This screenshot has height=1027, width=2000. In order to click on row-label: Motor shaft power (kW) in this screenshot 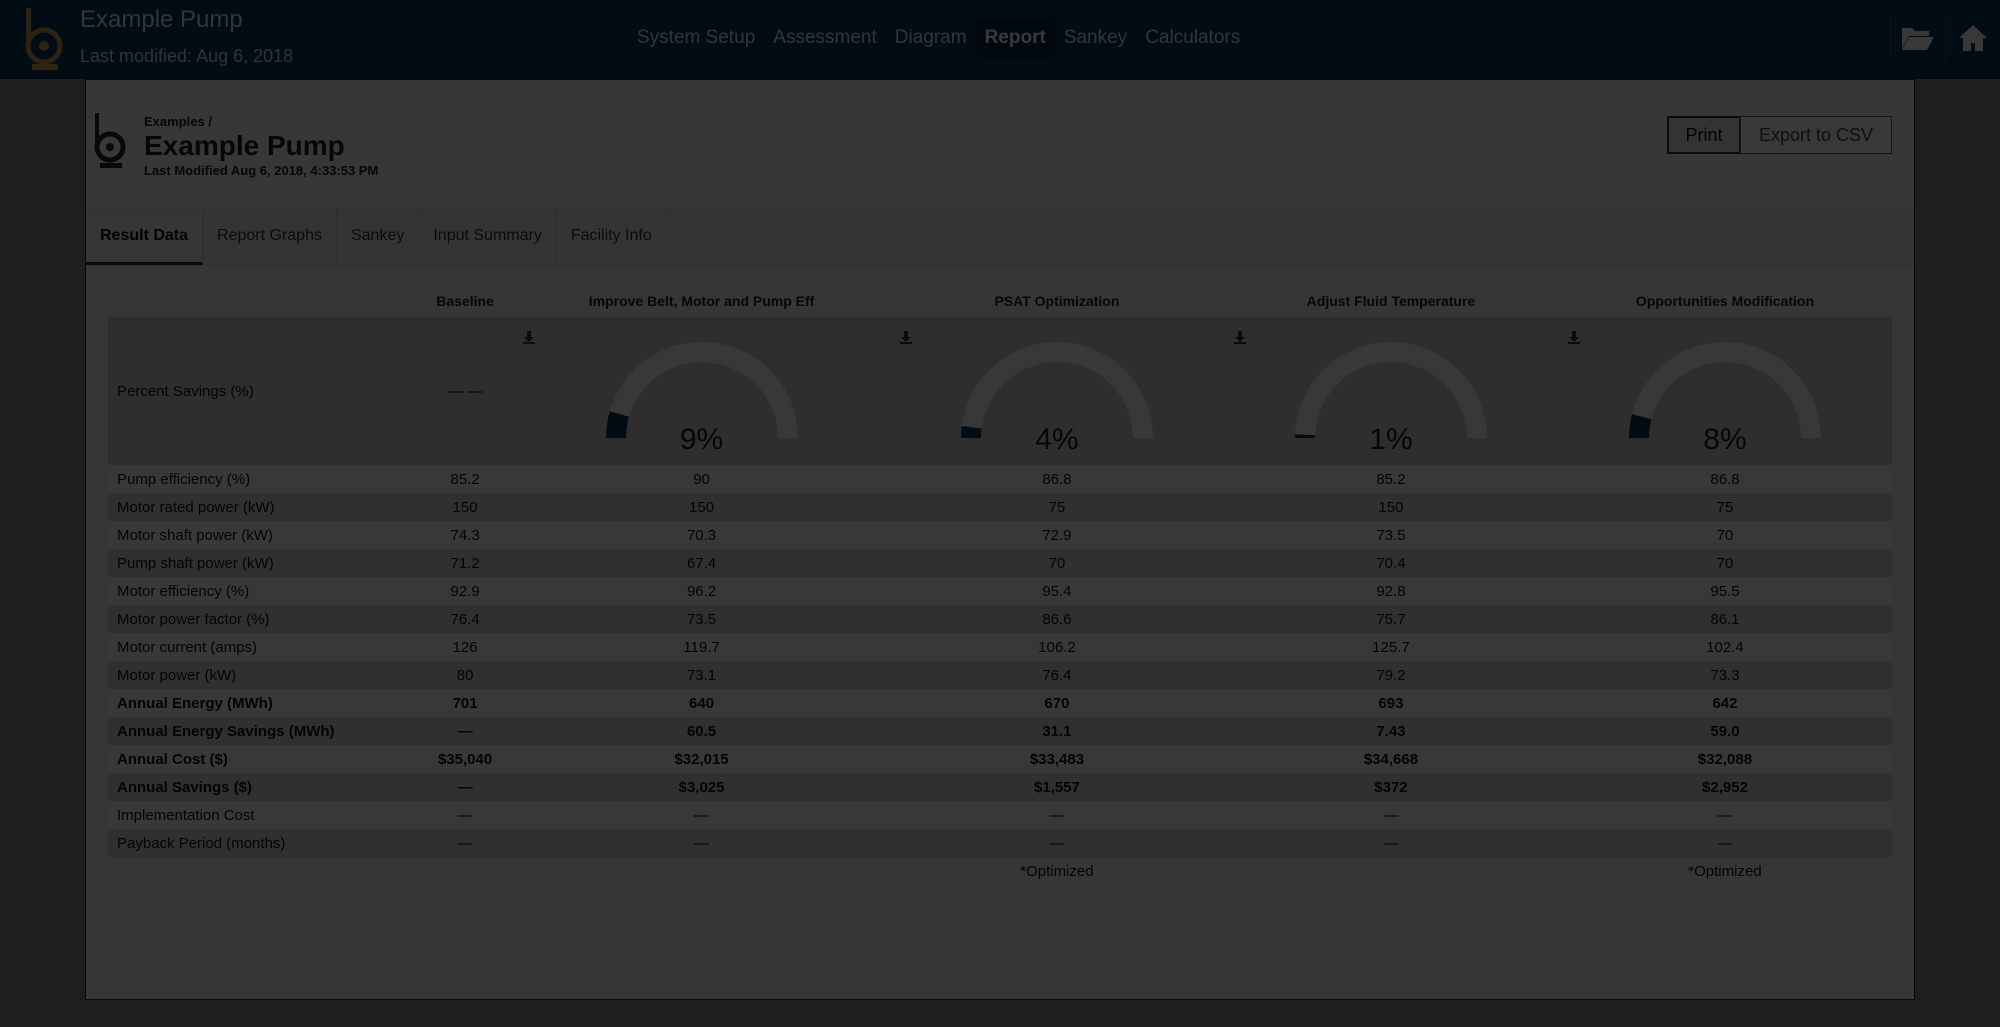, I will do `click(262, 535)`.